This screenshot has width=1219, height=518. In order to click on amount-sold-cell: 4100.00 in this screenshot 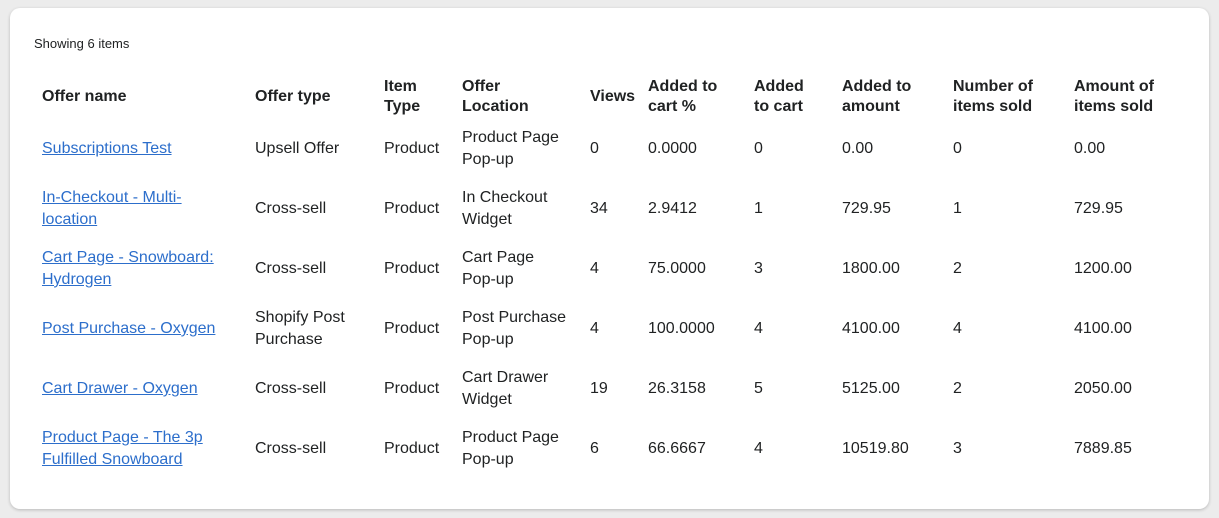, I will do `click(1103, 328)`.